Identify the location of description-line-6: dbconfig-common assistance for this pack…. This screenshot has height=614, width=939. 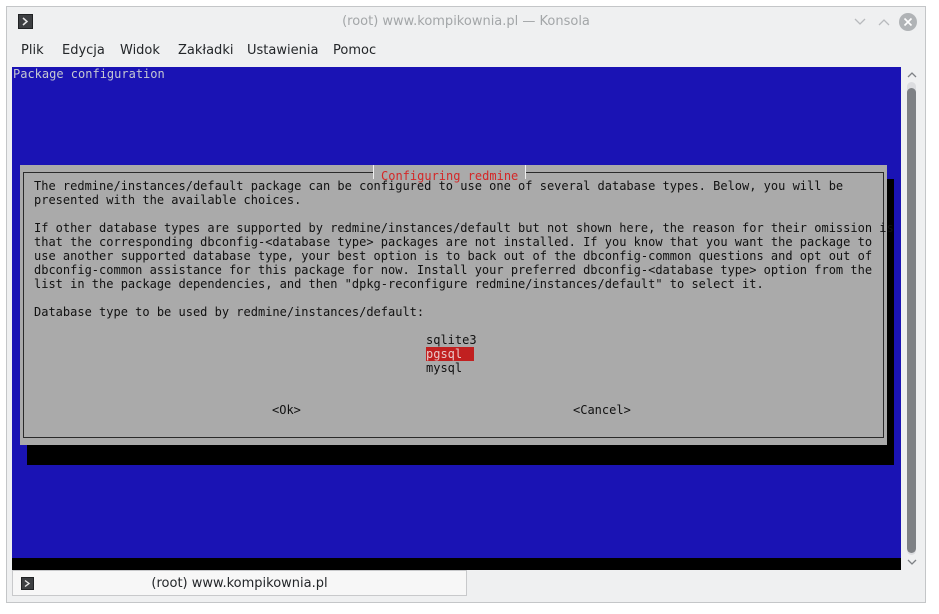
(453, 270).